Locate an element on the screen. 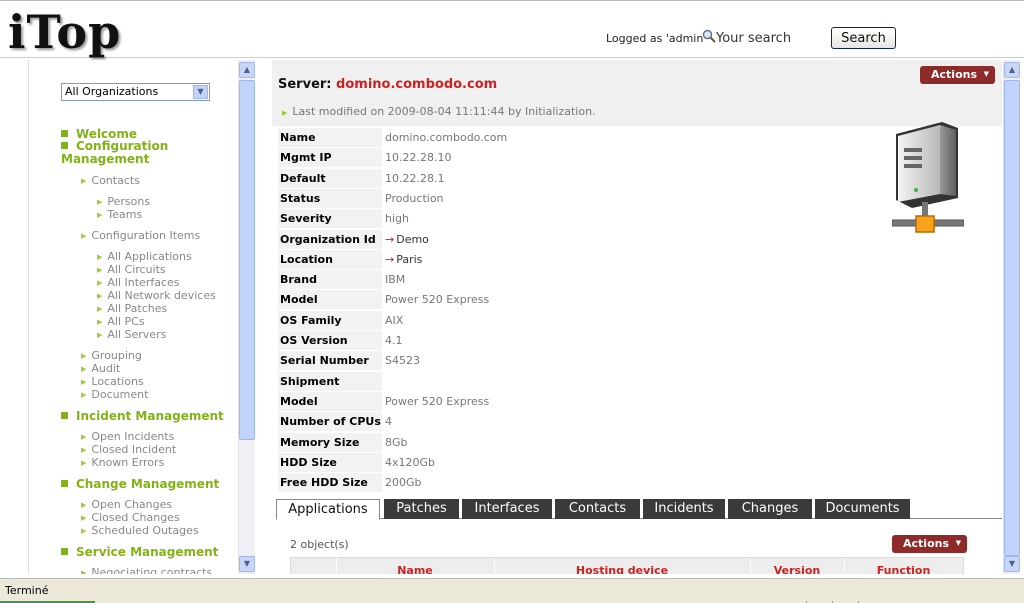 This screenshot has width=1024, height=603. sidebar-item-teams: ▶ Teams is located at coordinates (119, 214).